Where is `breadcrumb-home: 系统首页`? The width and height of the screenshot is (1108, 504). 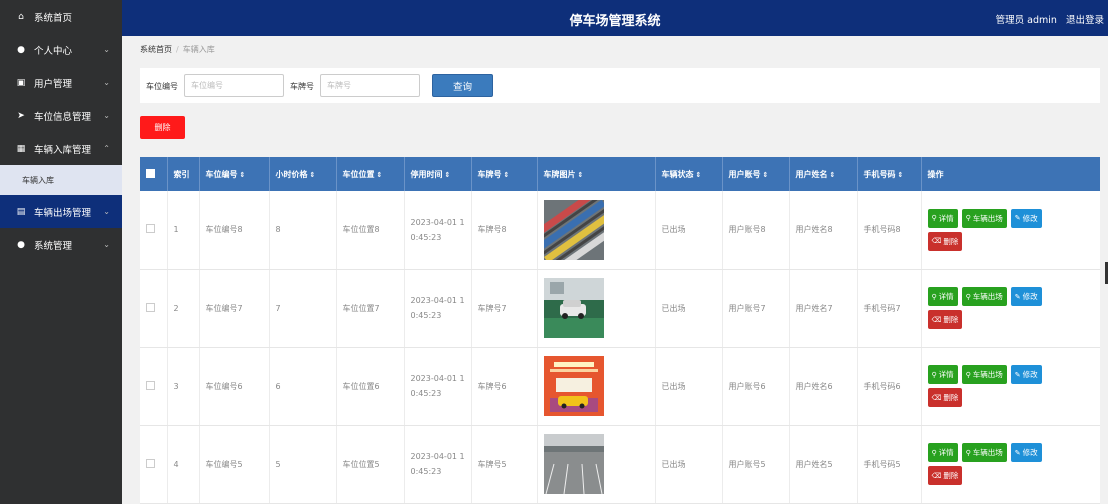
breadcrumb-home: 系统首页 is located at coordinates (156, 49).